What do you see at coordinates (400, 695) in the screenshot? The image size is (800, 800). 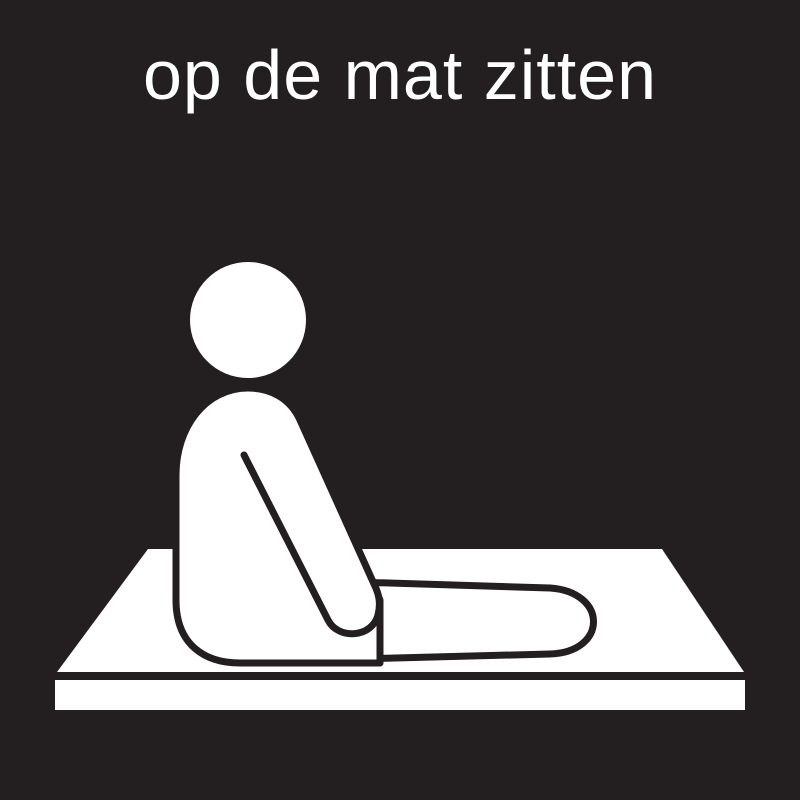 I see `mat-front-edge` at bounding box center [400, 695].